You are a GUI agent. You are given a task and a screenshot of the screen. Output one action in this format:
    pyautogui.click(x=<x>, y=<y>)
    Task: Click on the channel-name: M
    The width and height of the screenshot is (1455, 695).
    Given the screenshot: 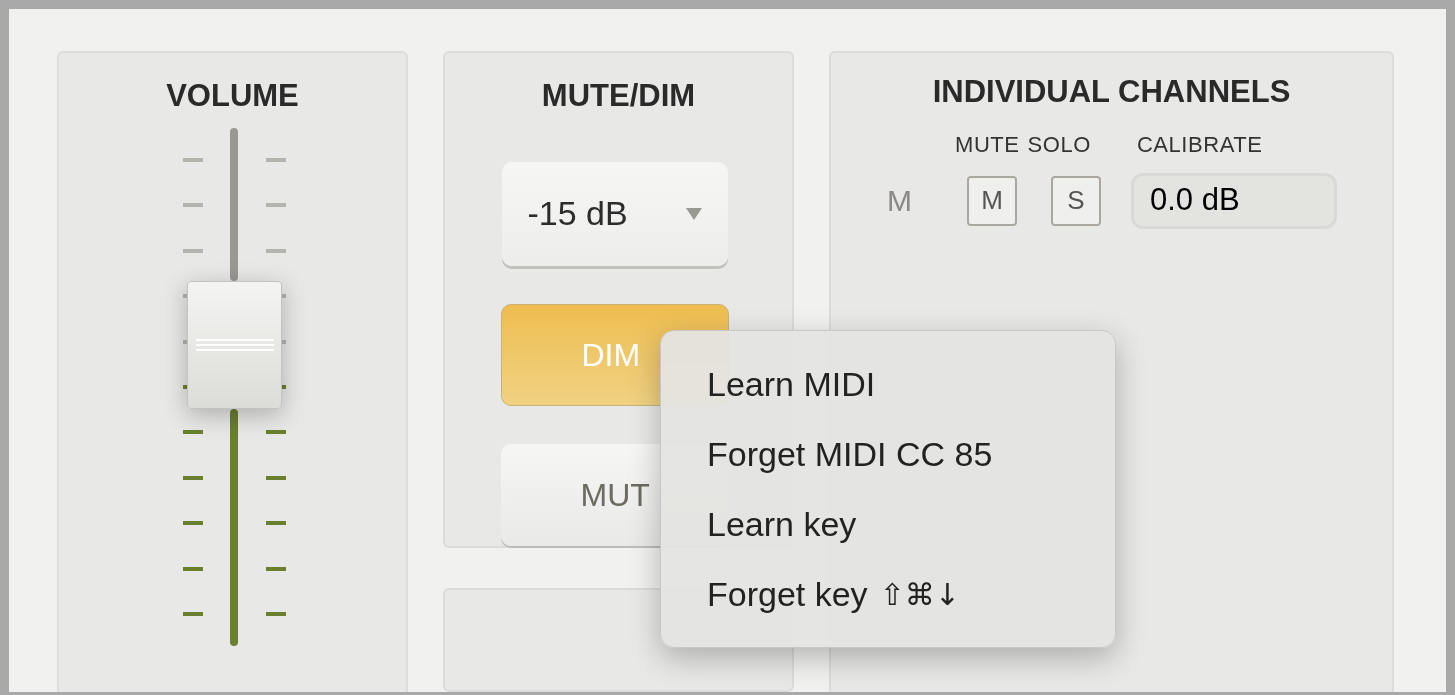 What is the action you would take?
    pyautogui.click(x=900, y=201)
    